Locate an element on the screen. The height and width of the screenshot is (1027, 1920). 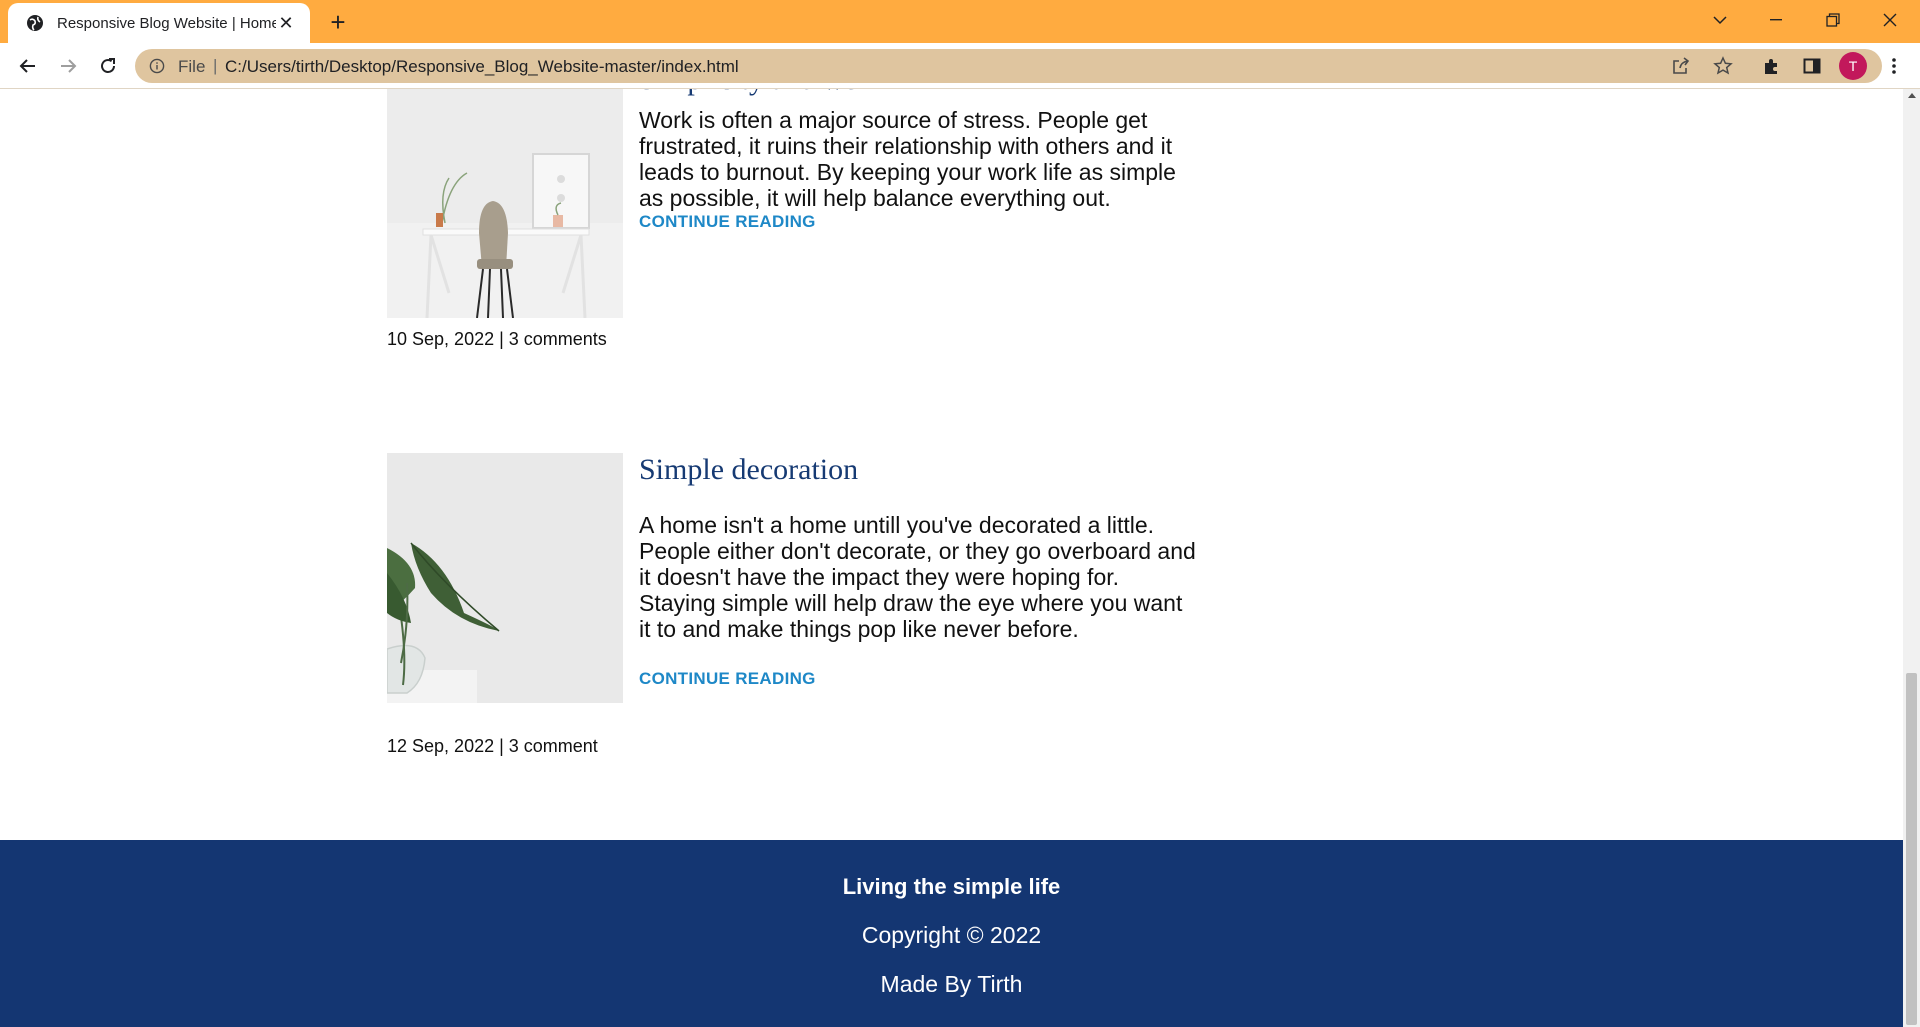
new-tab-button: + is located at coordinates (338, 22).